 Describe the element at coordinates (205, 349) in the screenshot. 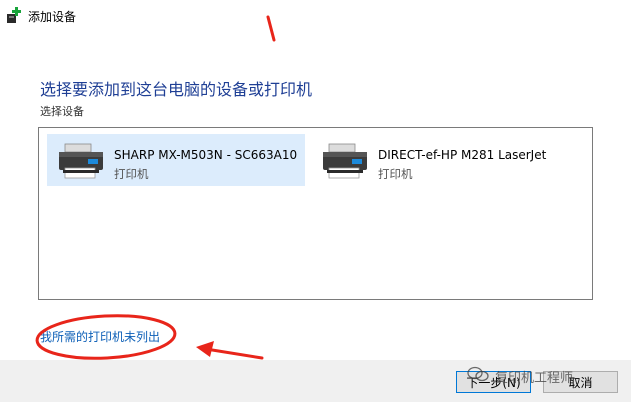

I see `annotation-arrow-head` at that location.